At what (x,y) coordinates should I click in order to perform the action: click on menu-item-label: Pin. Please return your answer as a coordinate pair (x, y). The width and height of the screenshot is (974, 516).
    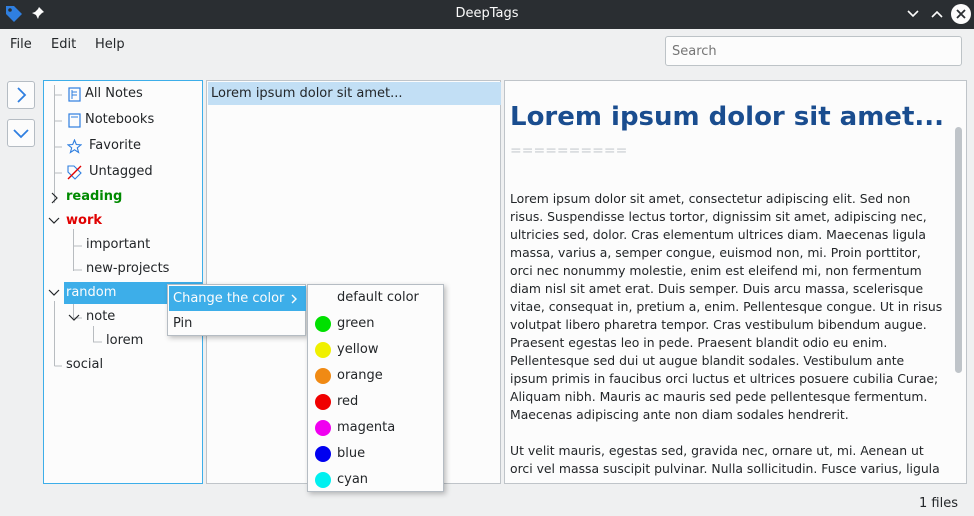
    Looking at the image, I should click on (183, 323).